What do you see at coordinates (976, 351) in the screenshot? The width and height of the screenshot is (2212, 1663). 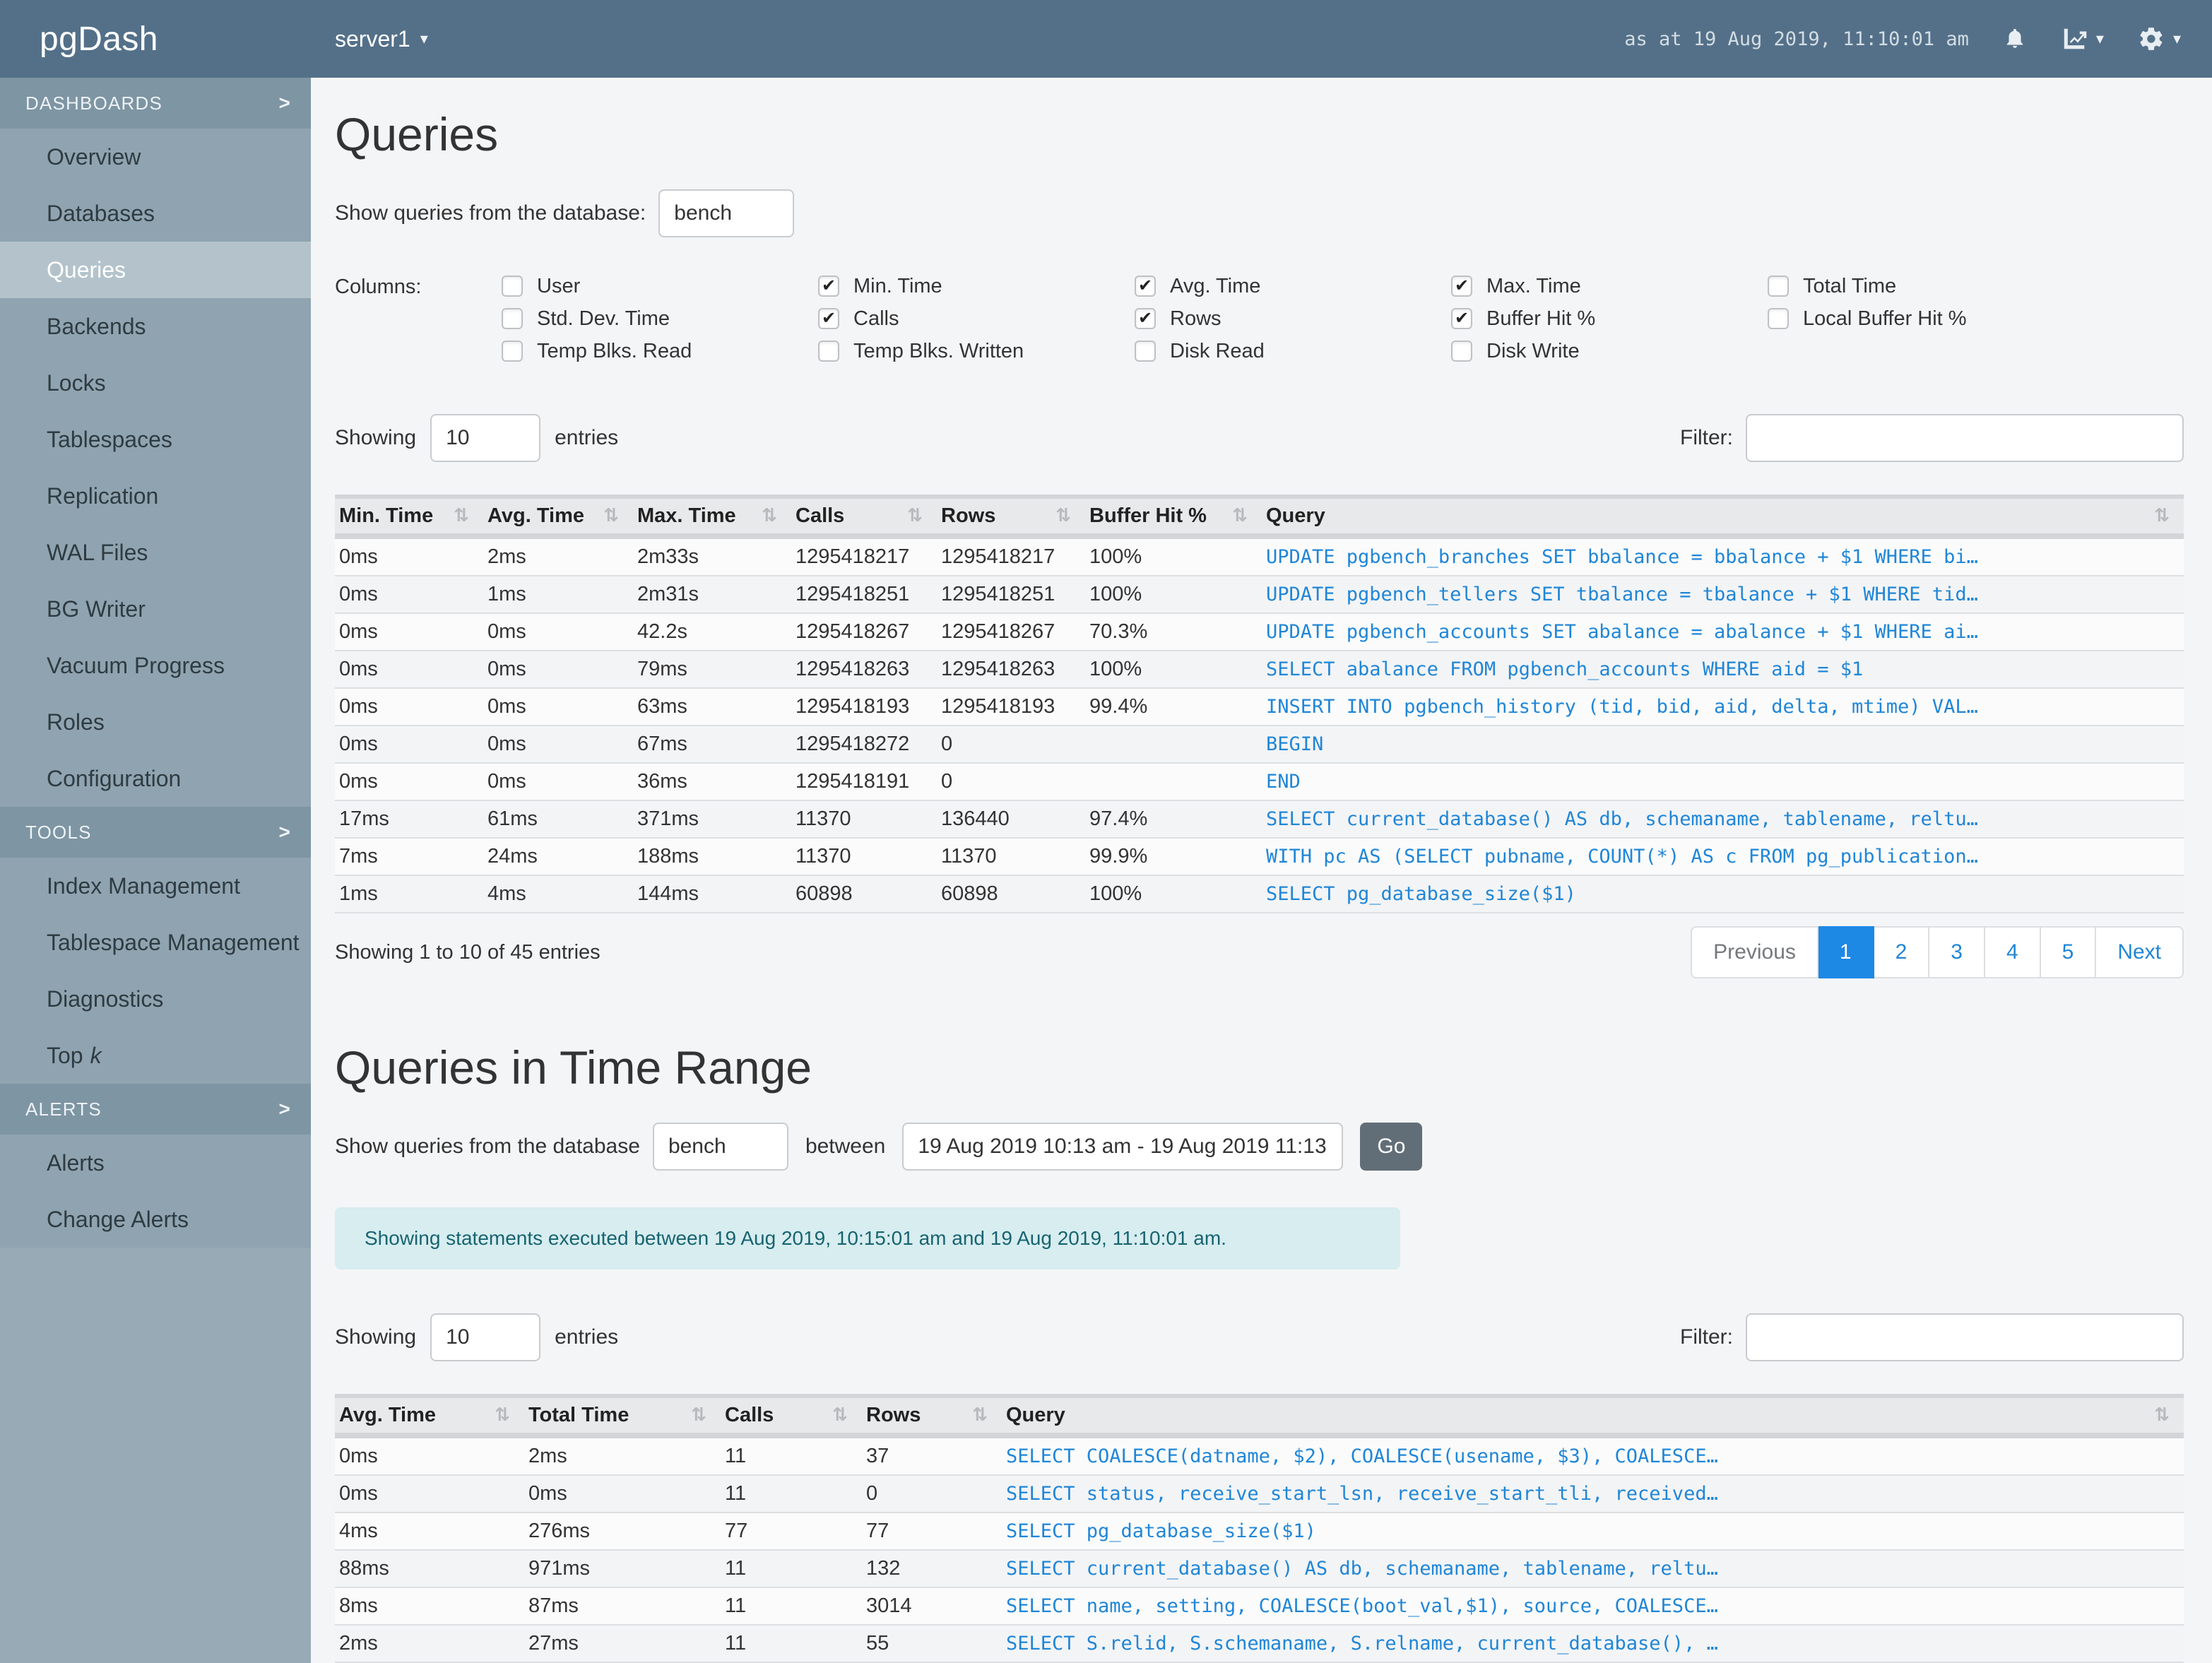 I see `checkbox-temp-blks-written: Temp Blks. Written` at bounding box center [976, 351].